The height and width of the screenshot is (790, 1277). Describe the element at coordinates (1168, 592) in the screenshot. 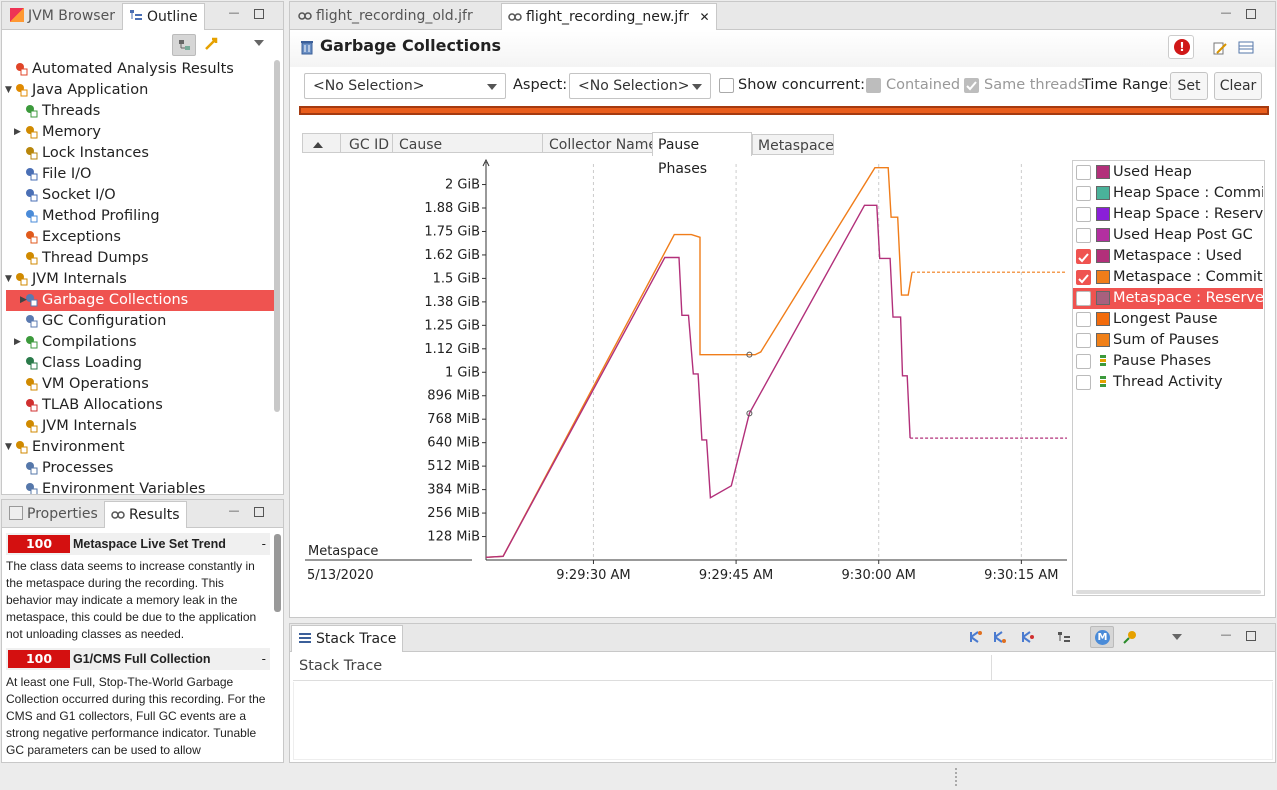

I see `legend-scrollbar` at that location.